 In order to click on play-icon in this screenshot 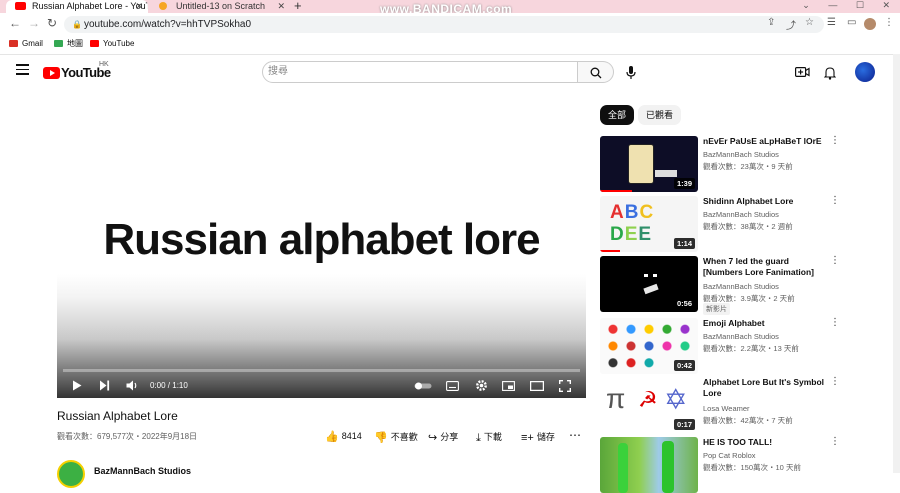, I will do `click(77, 385)`.